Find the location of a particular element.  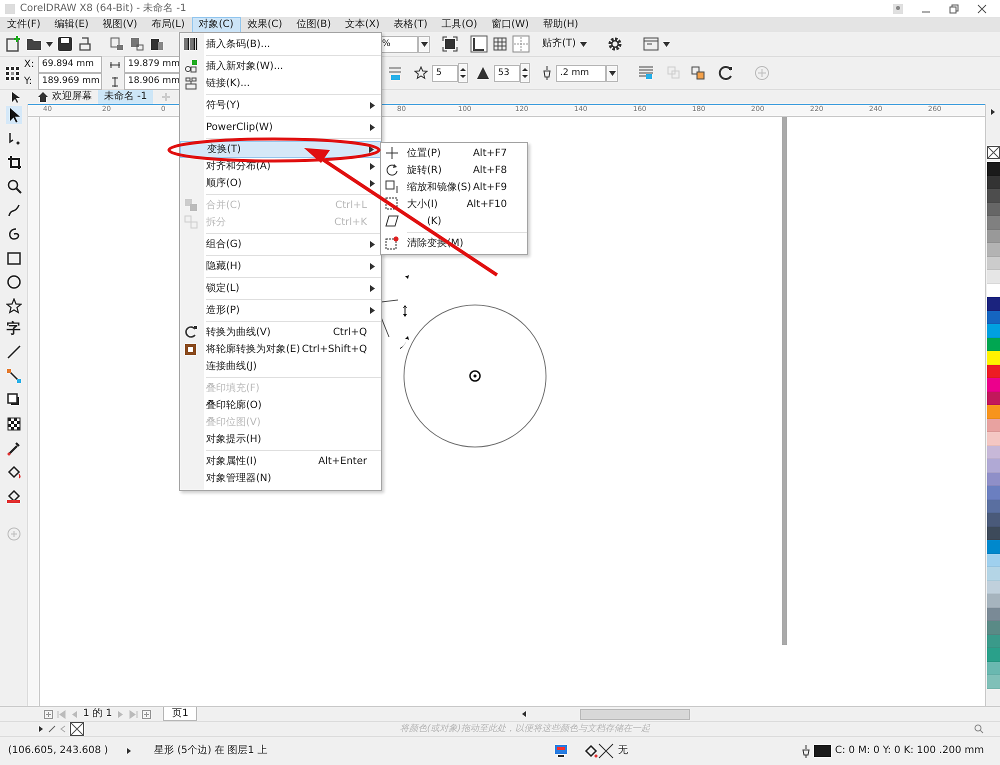

freehand-icon is located at coordinates (14, 210).